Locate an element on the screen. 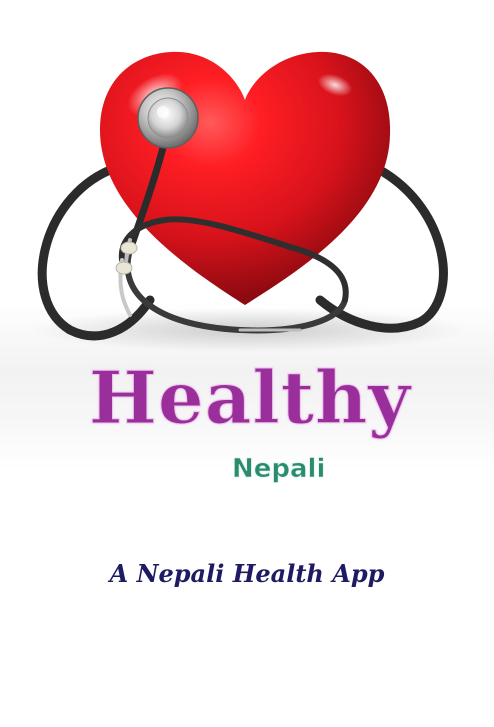 The height and width of the screenshot is (727, 494). app-subtitle: Nepali is located at coordinates (279, 469).